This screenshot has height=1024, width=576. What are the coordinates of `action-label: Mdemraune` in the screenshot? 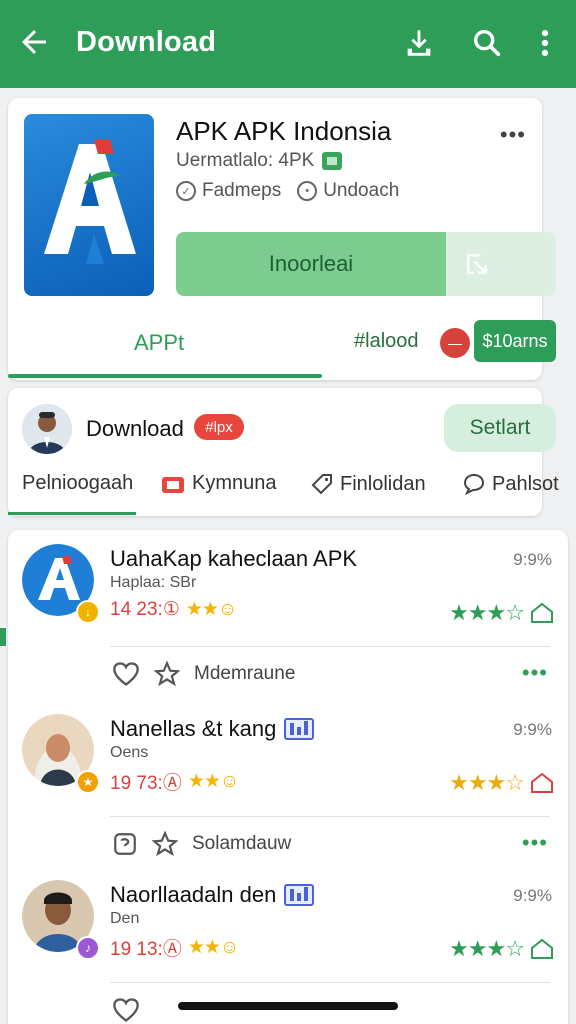 It's located at (244, 674).